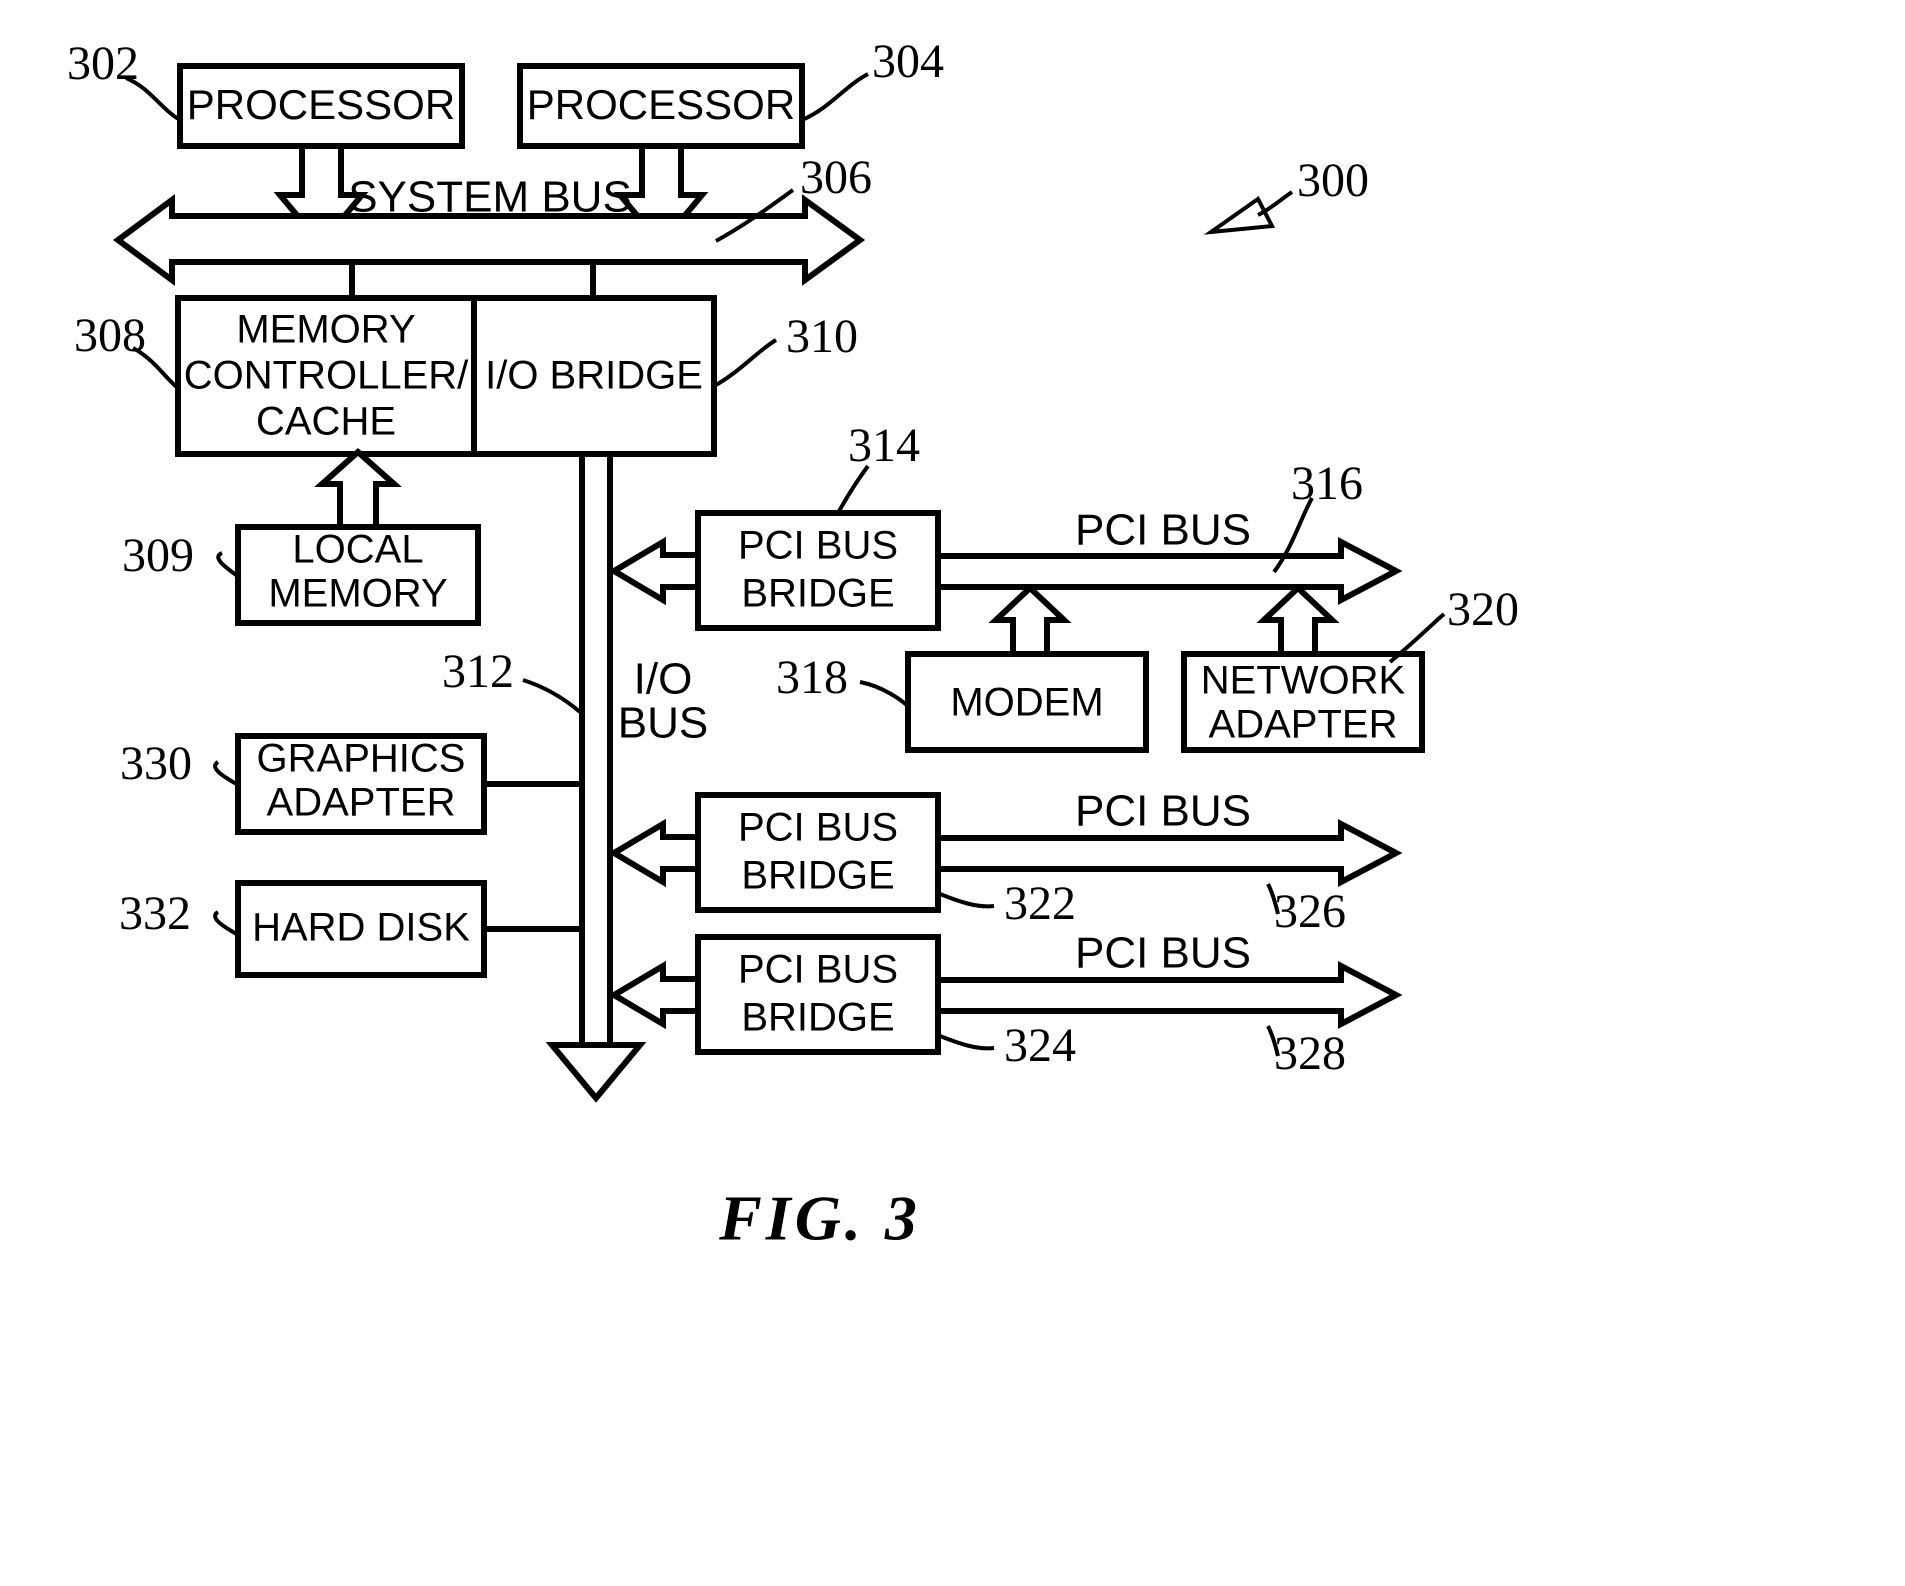  I want to click on pci-bus-bridge-2-line-1: PCI BUS, so click(818, 828).